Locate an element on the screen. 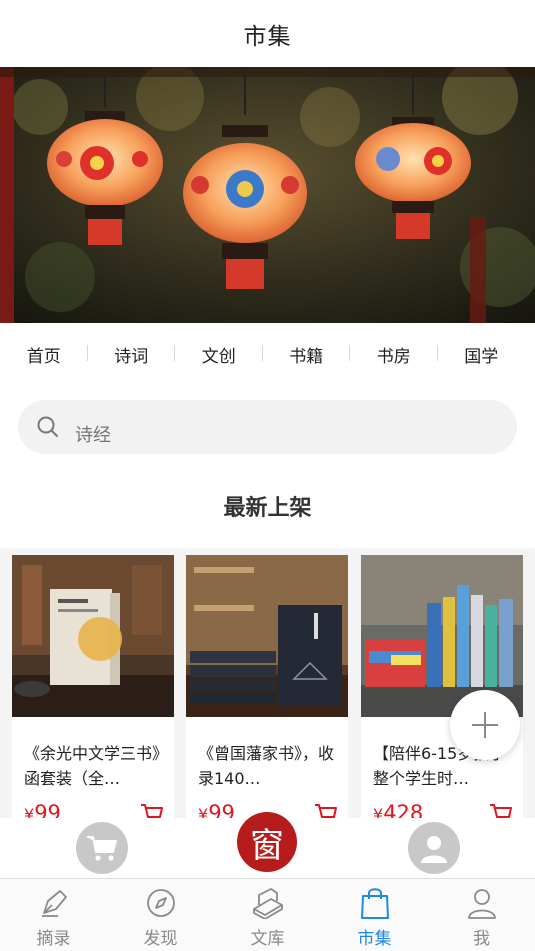 The width and height of the screenshot is (535, 951). pen-icon is located at coordinates (54, 903).